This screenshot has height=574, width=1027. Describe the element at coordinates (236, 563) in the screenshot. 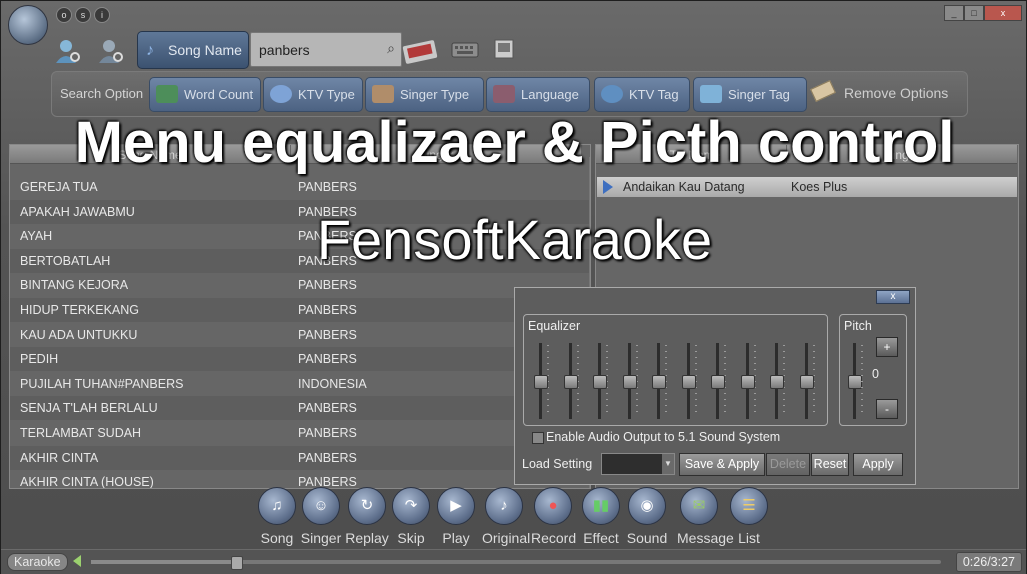

I see `progress-handle` at that location.